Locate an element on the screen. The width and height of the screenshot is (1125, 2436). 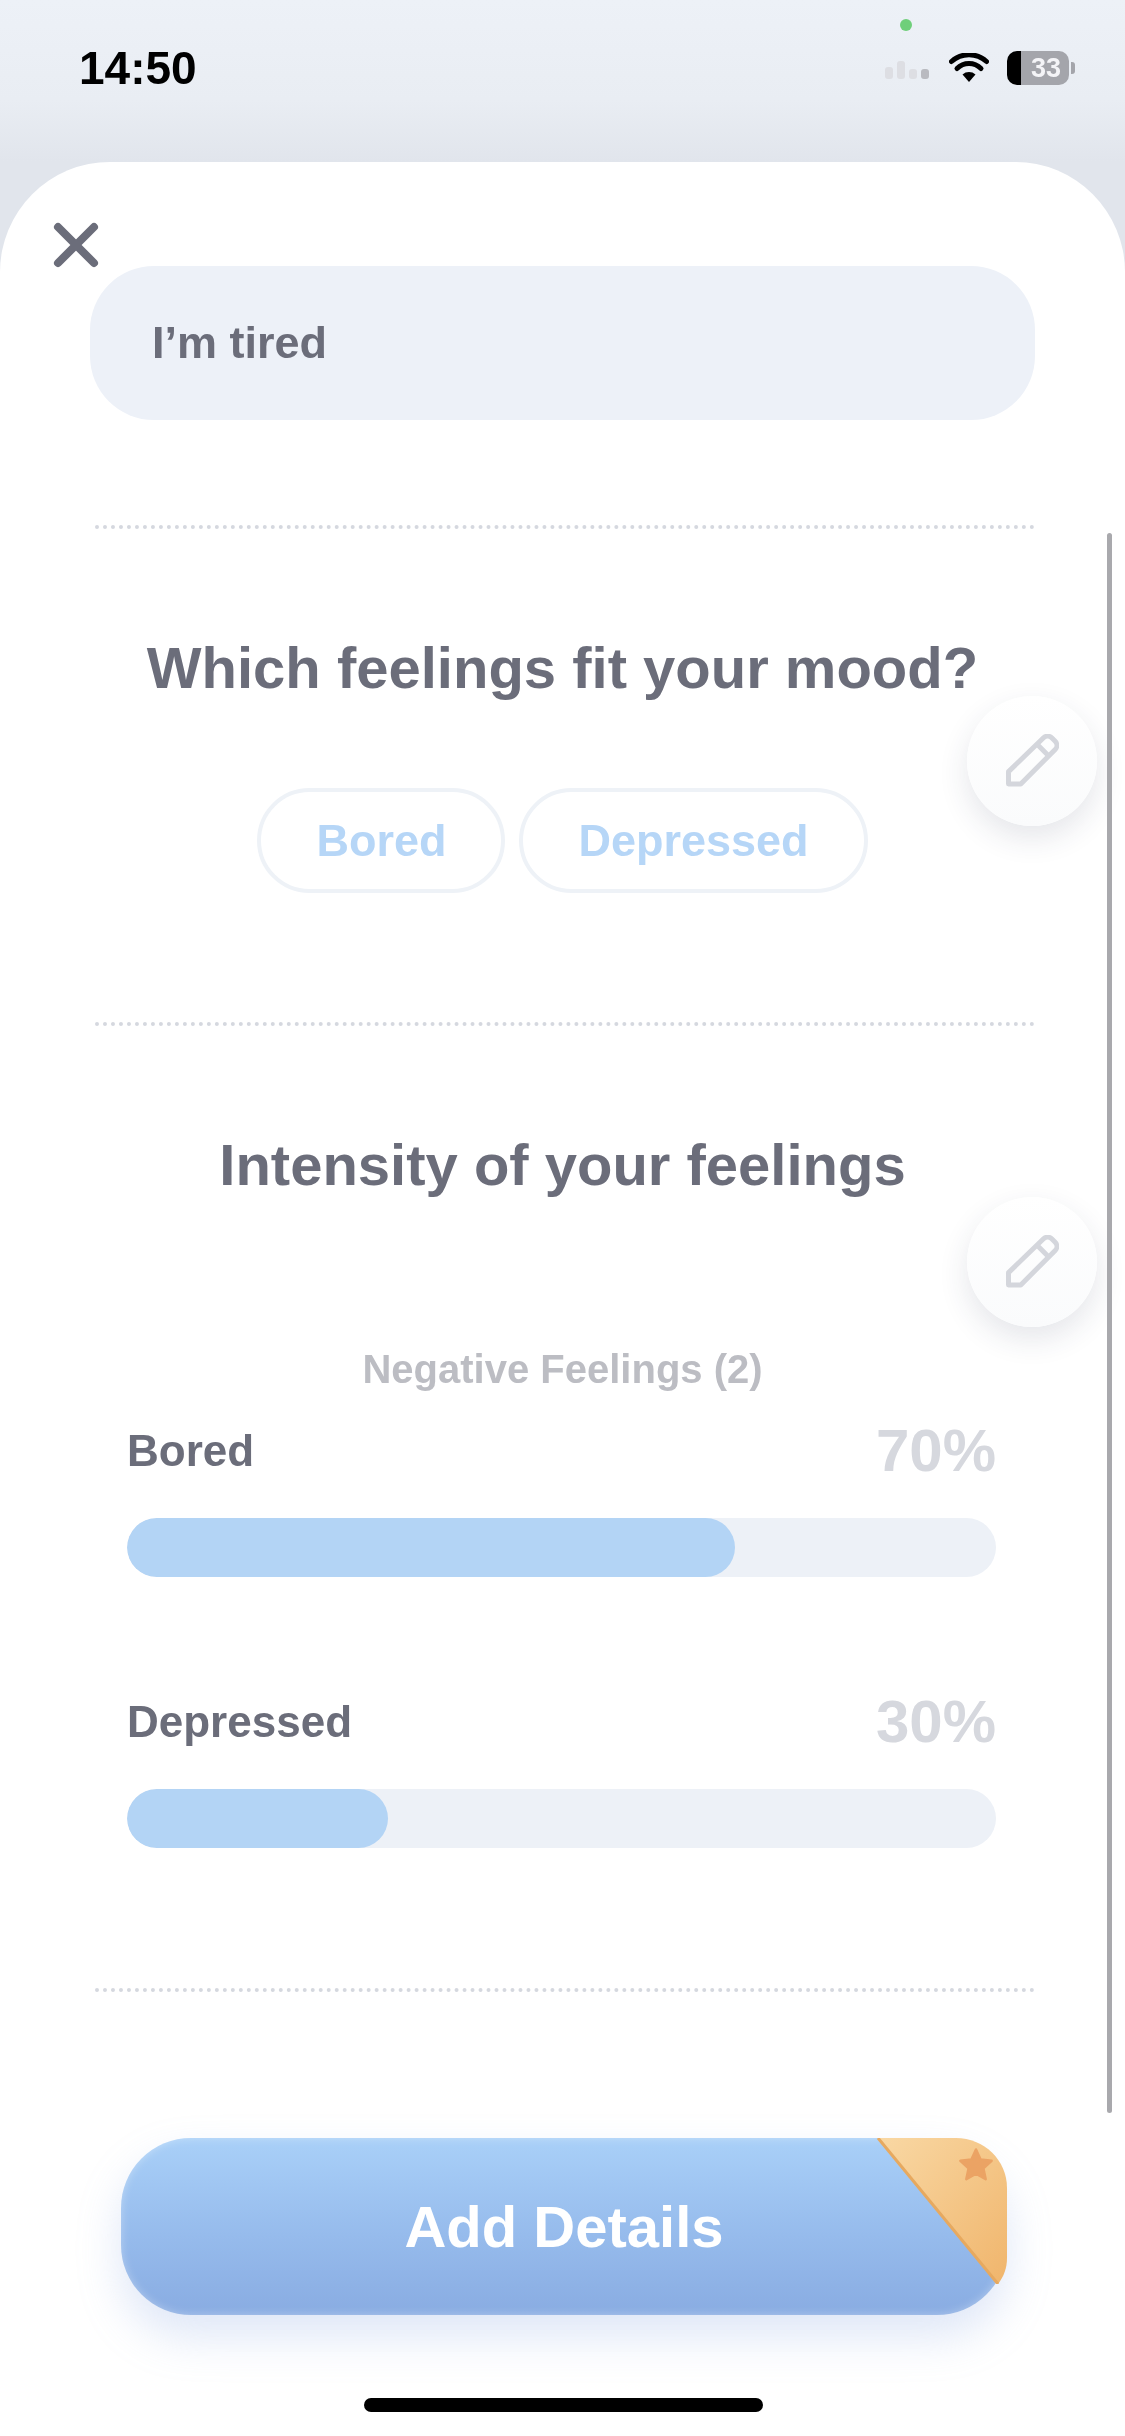
star-icon is located at coordinates (976, 2165).